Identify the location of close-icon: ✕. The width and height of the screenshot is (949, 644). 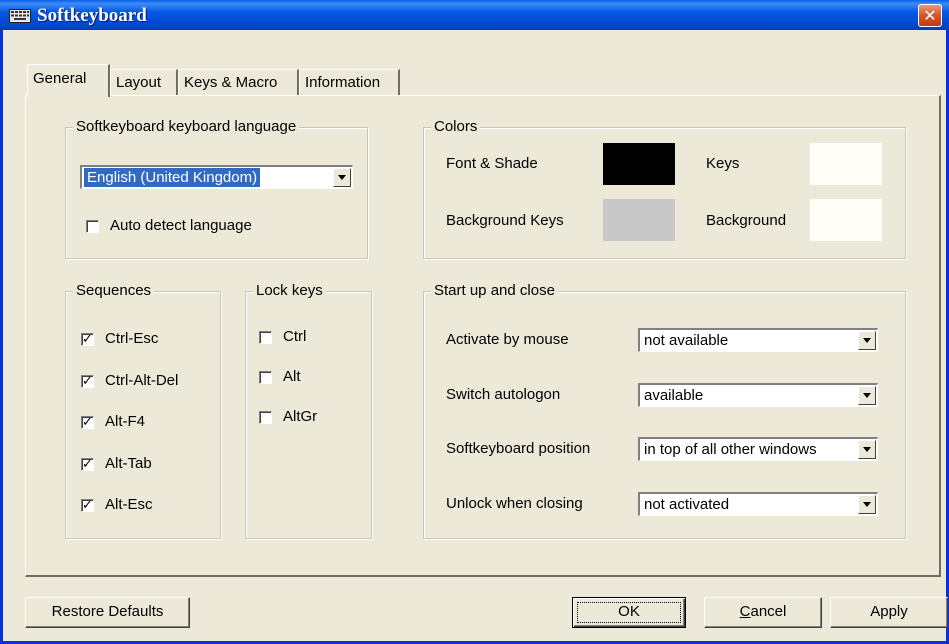
(930, 15).